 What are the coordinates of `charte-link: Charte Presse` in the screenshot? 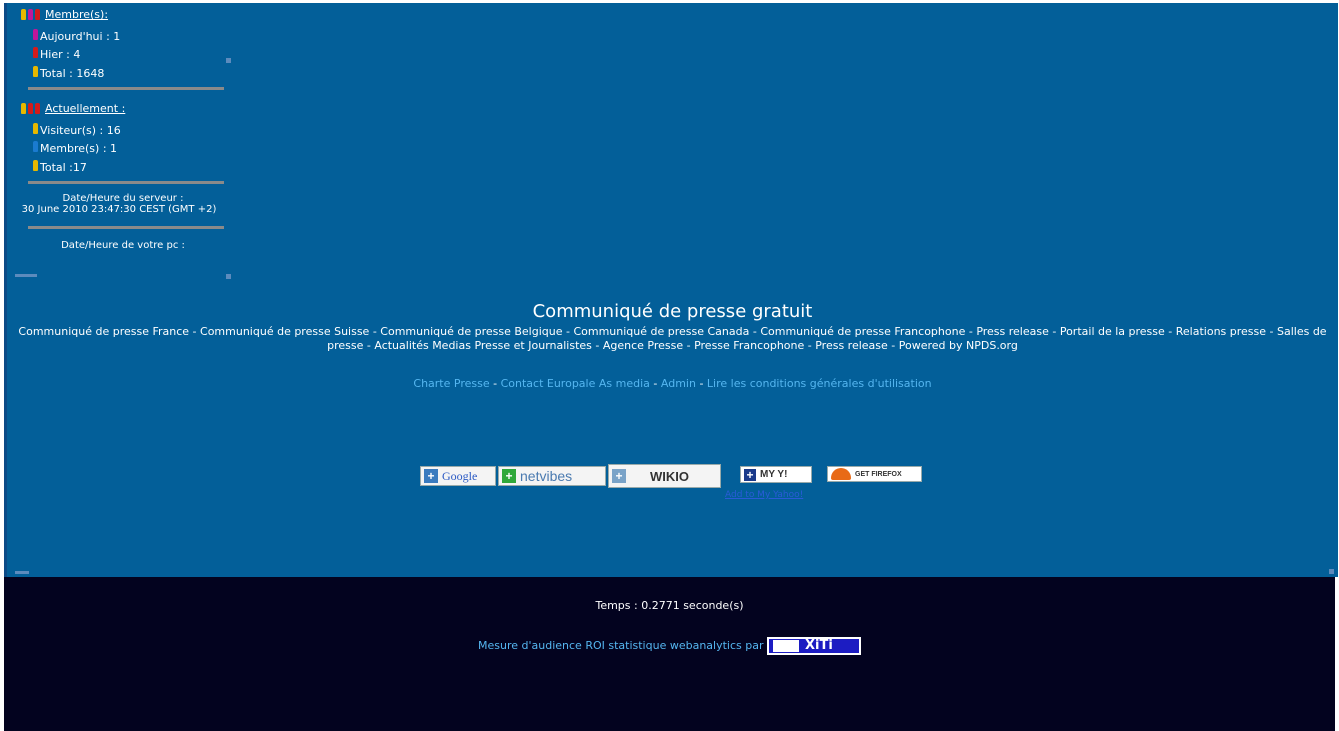 It's located at (451, 383).